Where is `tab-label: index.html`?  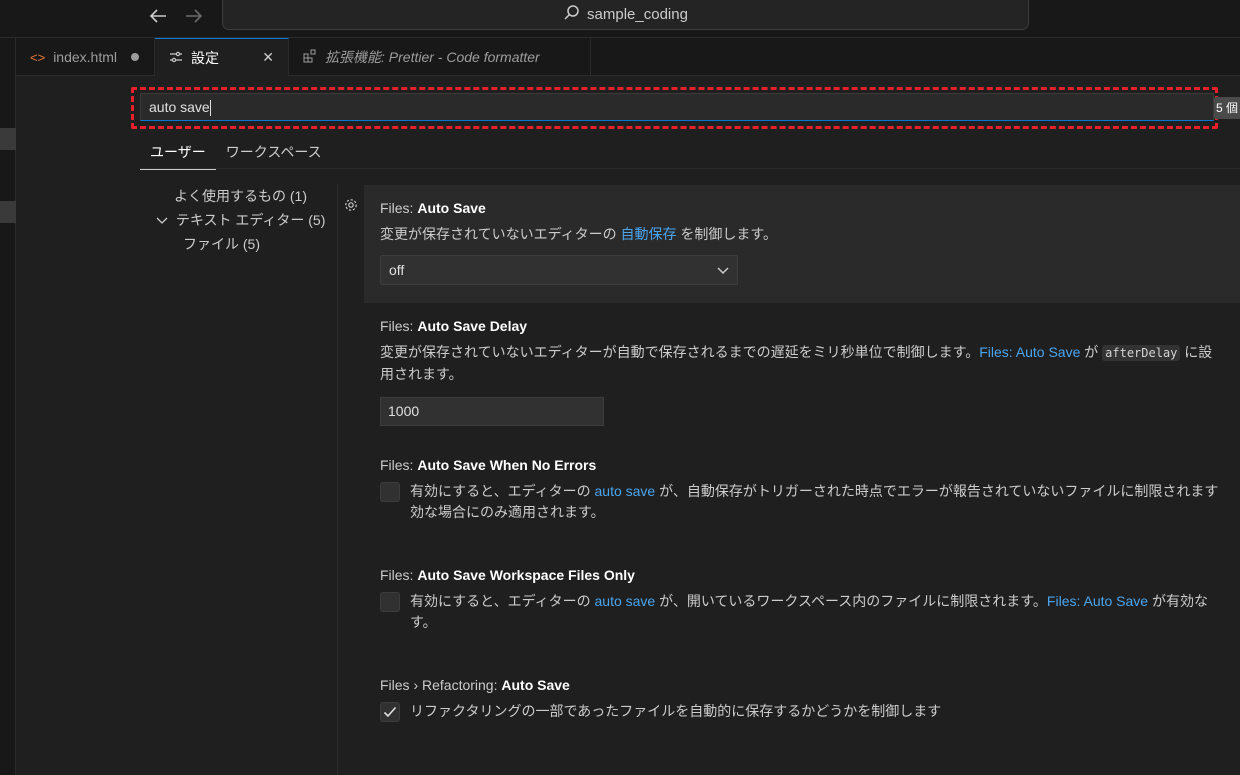 tab-label: index.html is located at coordinates (85, 57).